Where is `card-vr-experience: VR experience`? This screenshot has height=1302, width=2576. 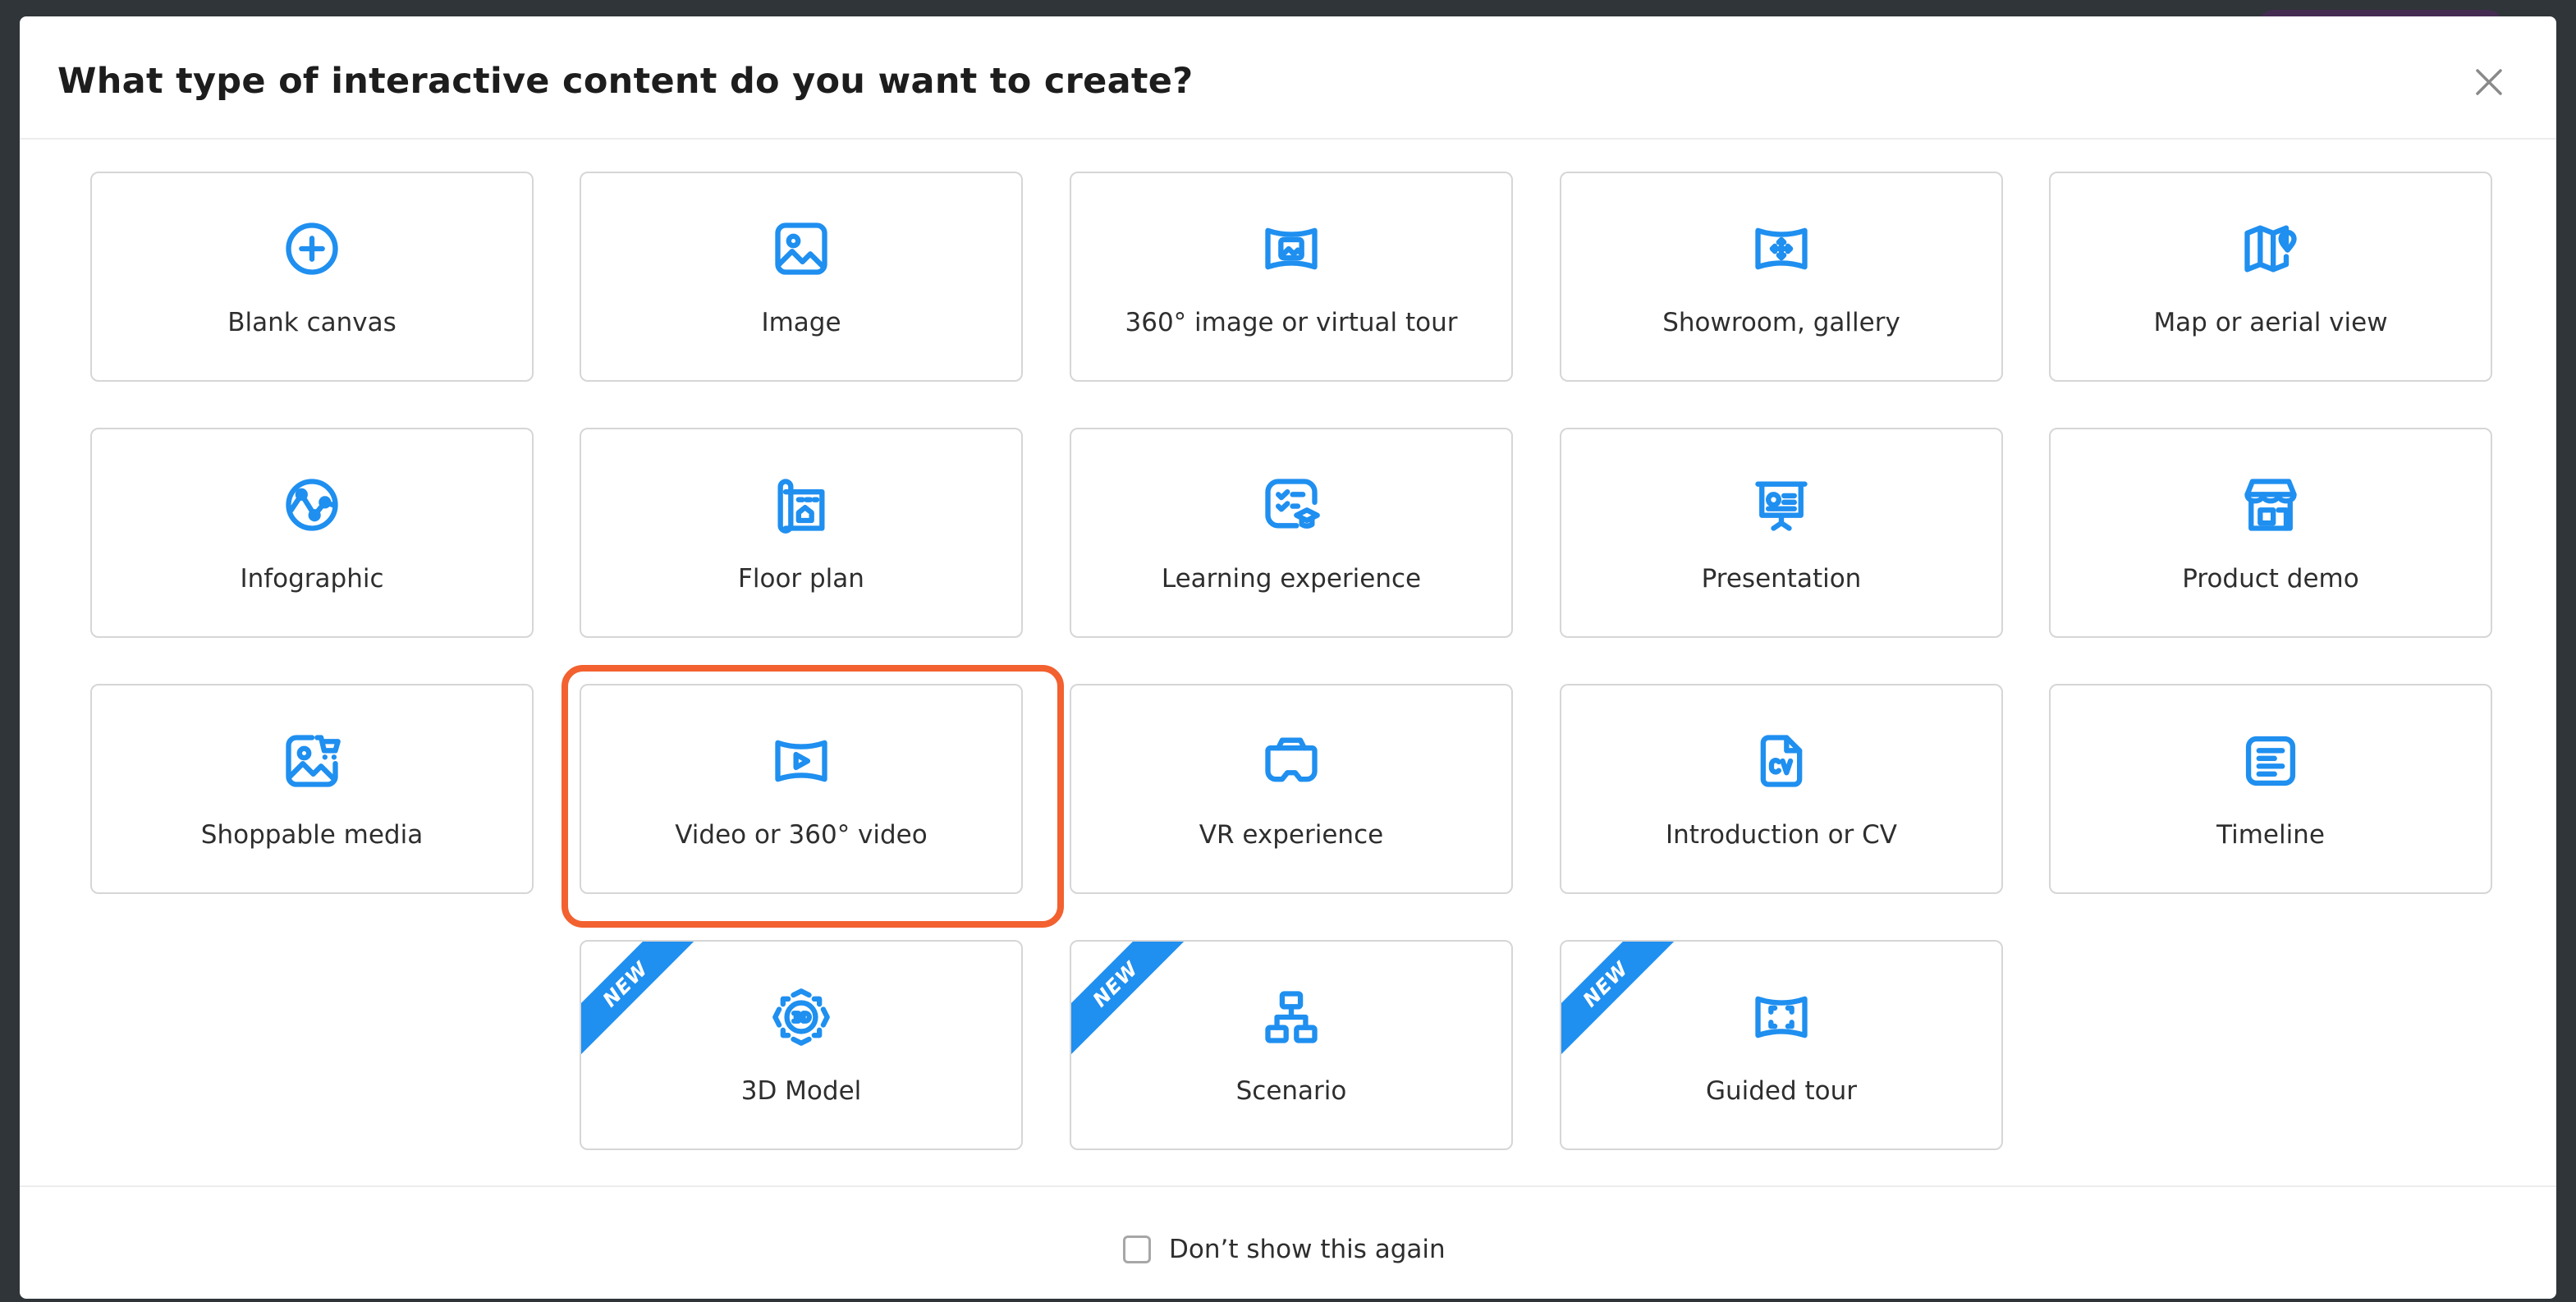
card-vr-experience: VR experience is located at coordinates (1291, 789).